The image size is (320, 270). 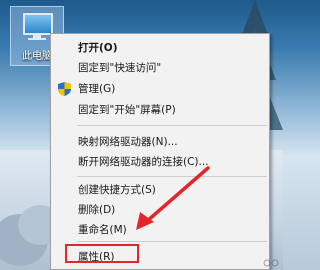 I want to click on red-arrow-annotation, so click(x=173, y=198).